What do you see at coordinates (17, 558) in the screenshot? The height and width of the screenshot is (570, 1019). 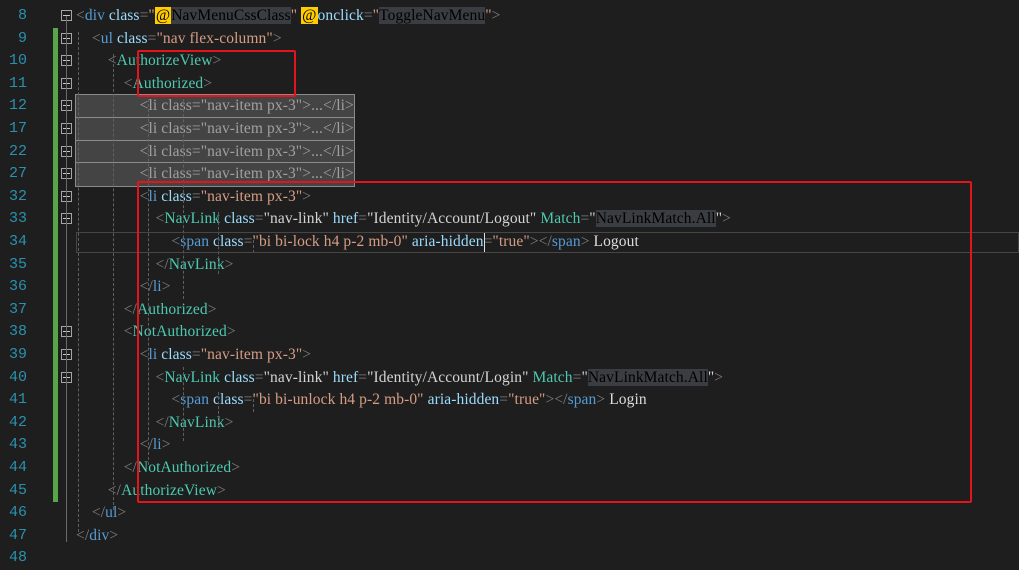 I see `line-number: 48` at bounding box center [17, 558].